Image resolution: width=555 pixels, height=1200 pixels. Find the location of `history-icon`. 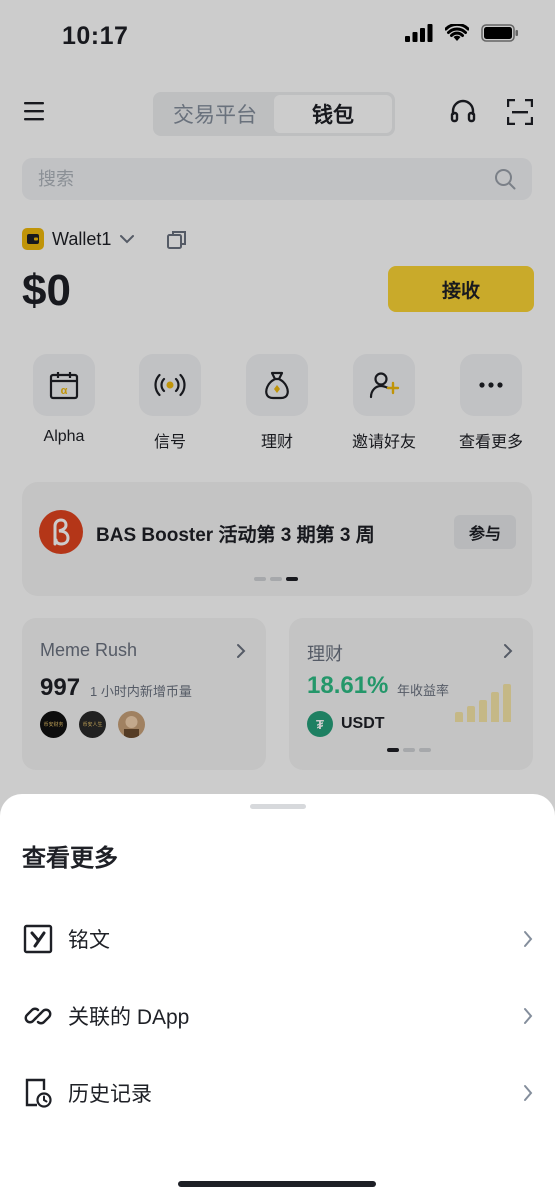

history-icon is located at coordinates (38, 1093).